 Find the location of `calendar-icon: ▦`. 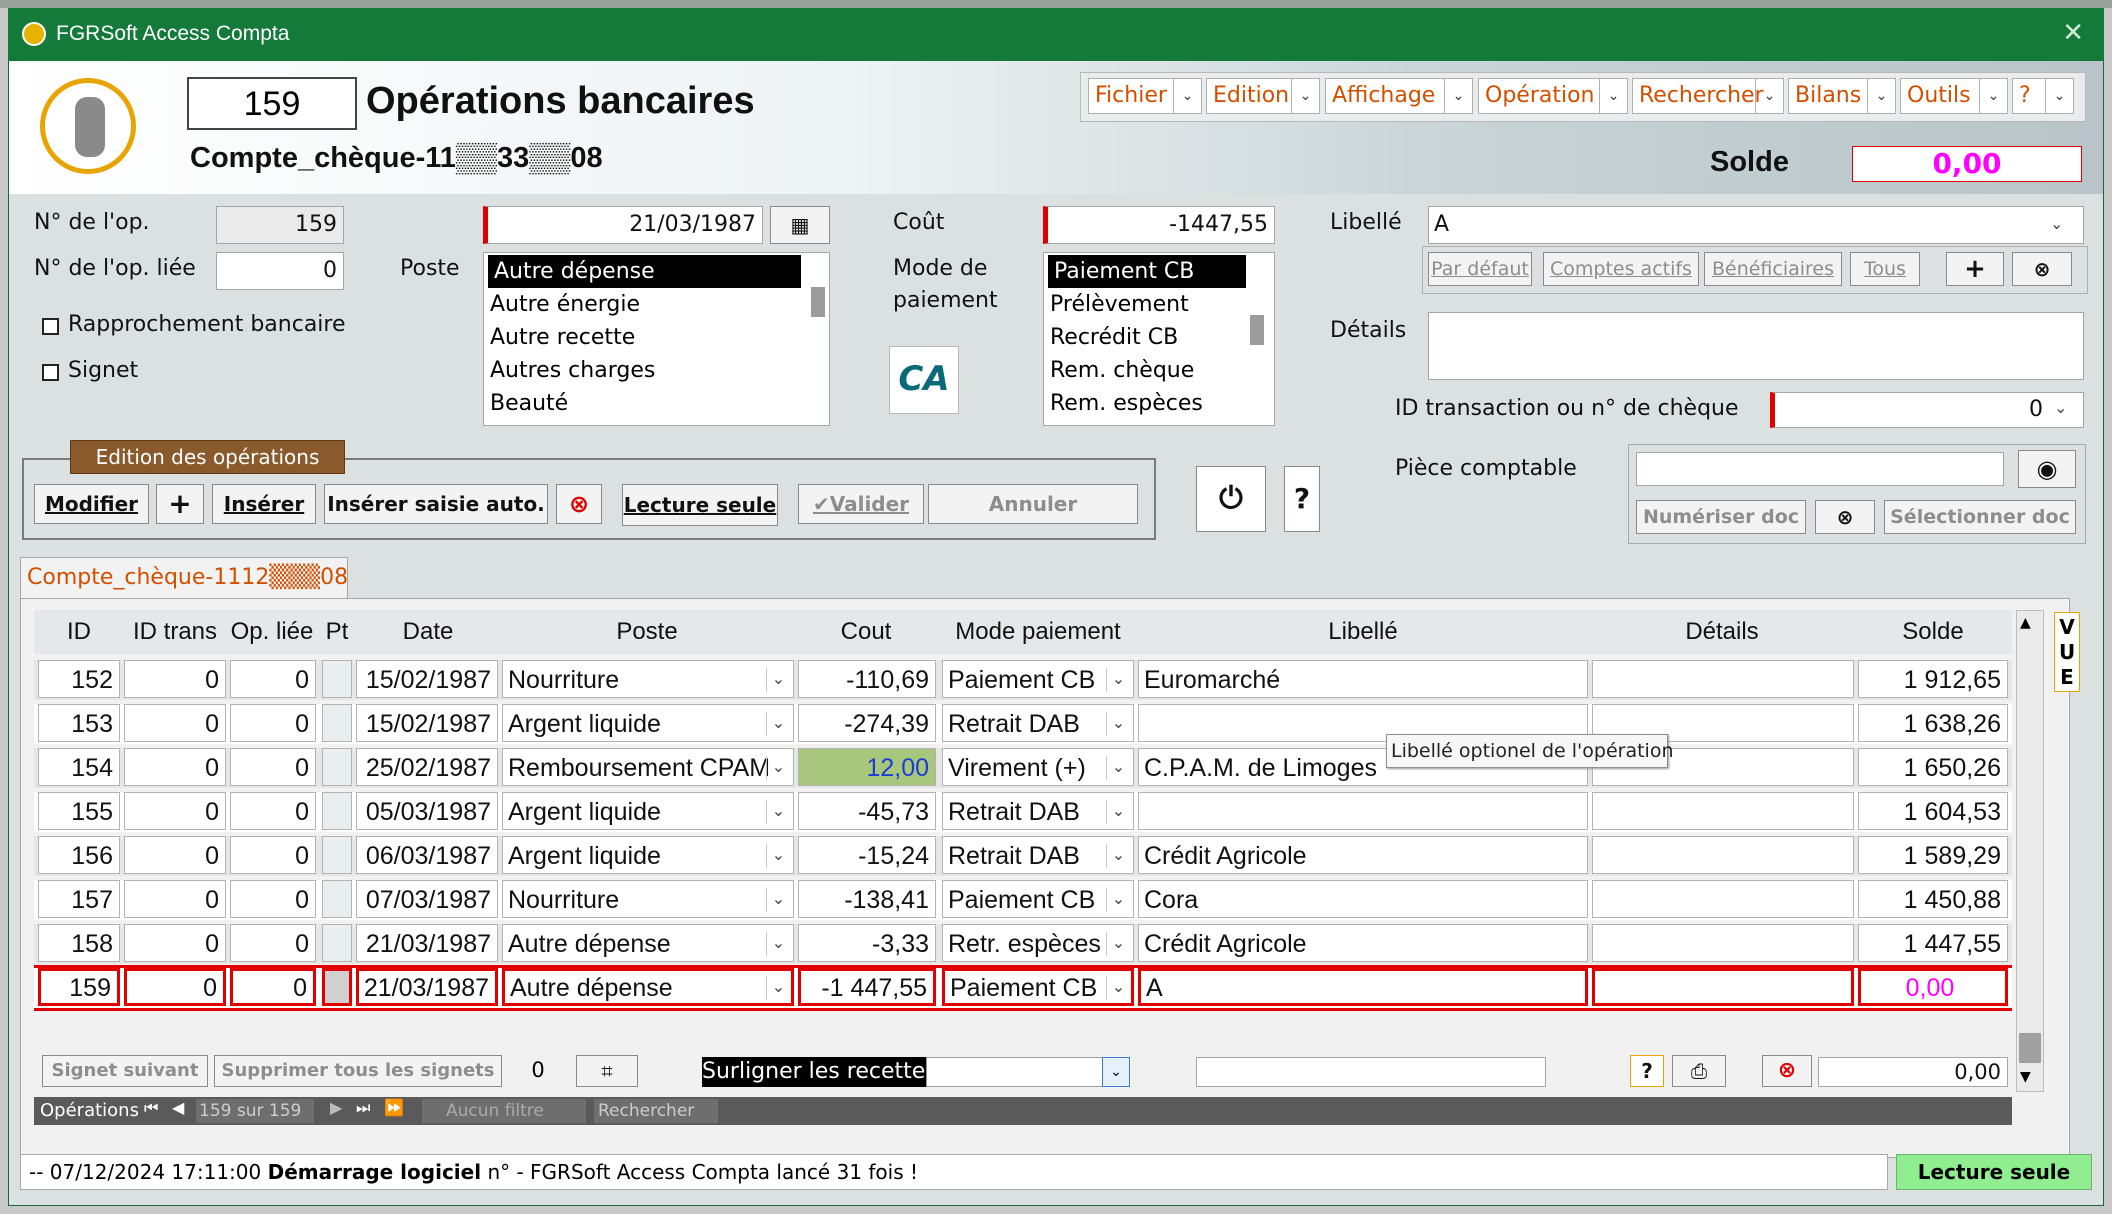

calendar-icon: ▦ is located at coordinates (800, 225).